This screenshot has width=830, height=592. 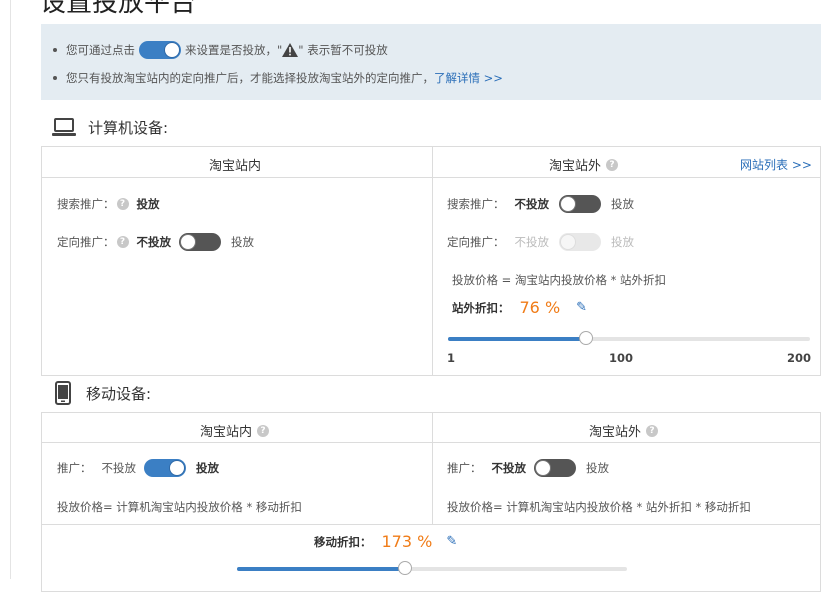 I want to click on laptop-icon, so click(x=64, y=126).